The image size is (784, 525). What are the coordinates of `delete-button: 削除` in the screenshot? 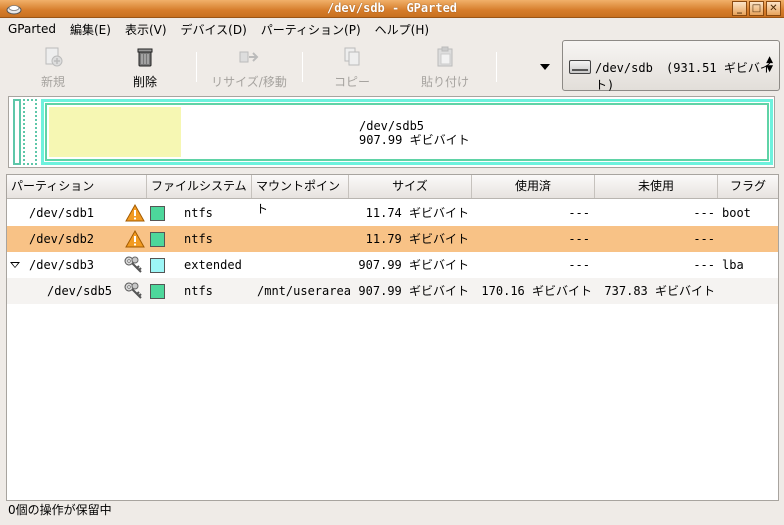 It's located at (145, 67).